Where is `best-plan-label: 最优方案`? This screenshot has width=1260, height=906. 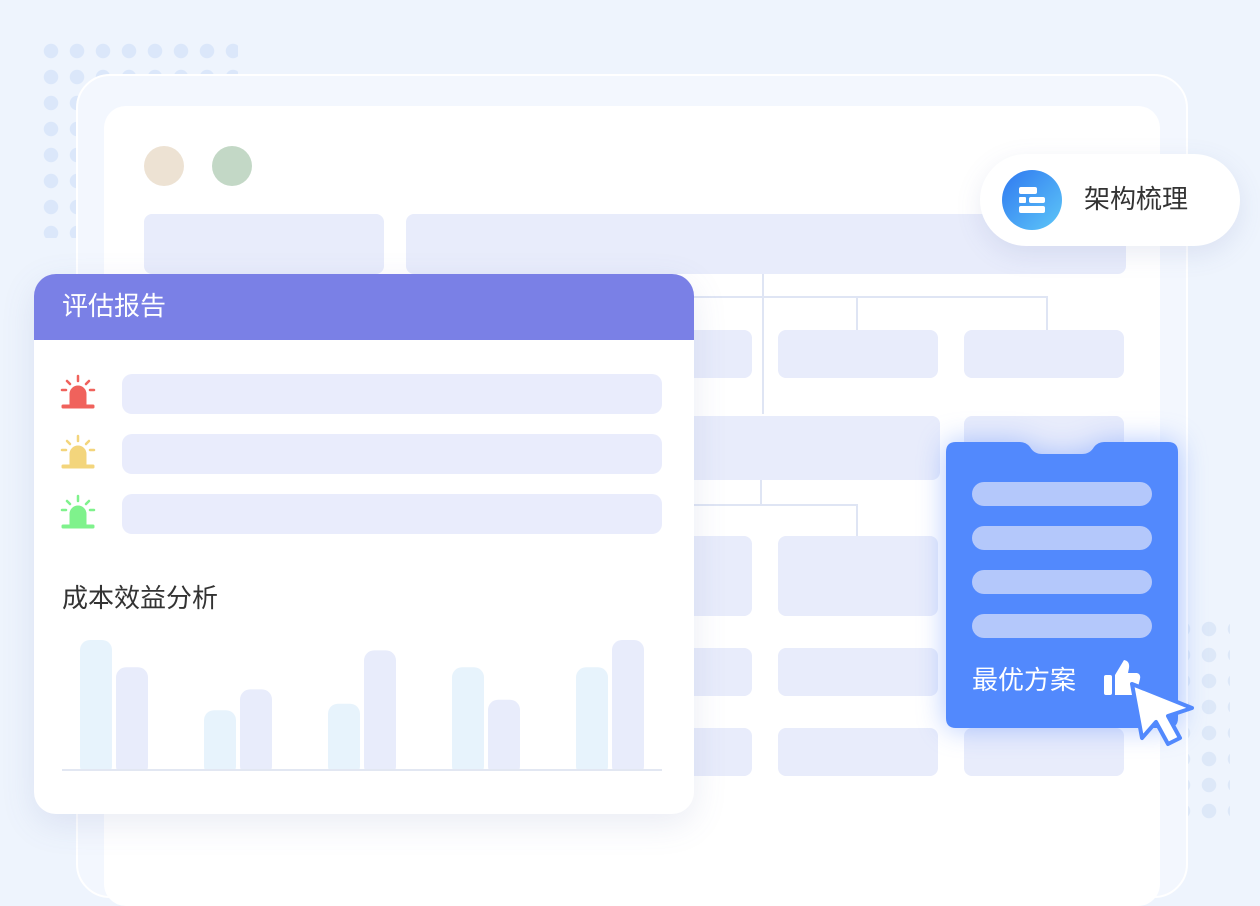 best-plan-label: 最优方案 is located at coordinates (1024, 681).